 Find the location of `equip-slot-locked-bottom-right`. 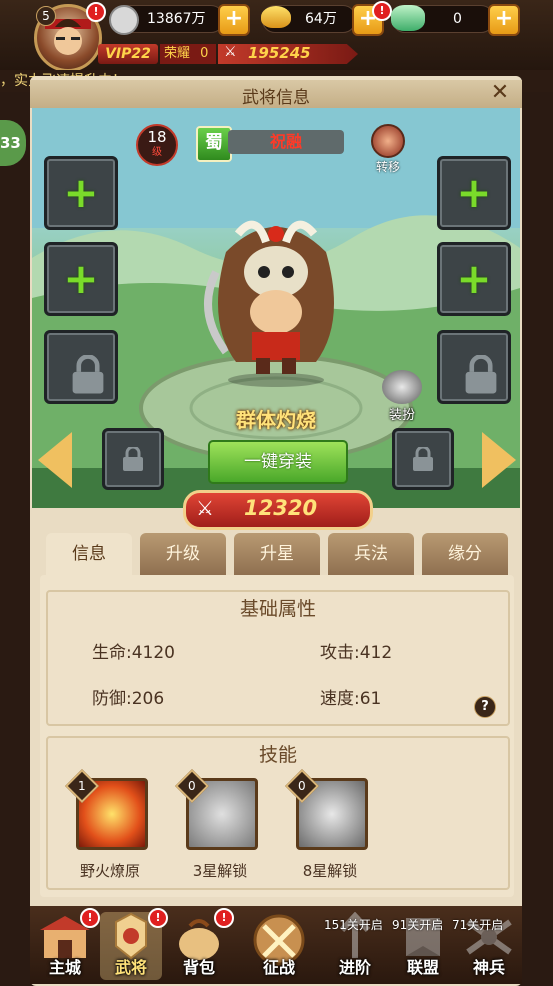

equip-slot-locked-bottom-right is located at coordinates (423, 459).